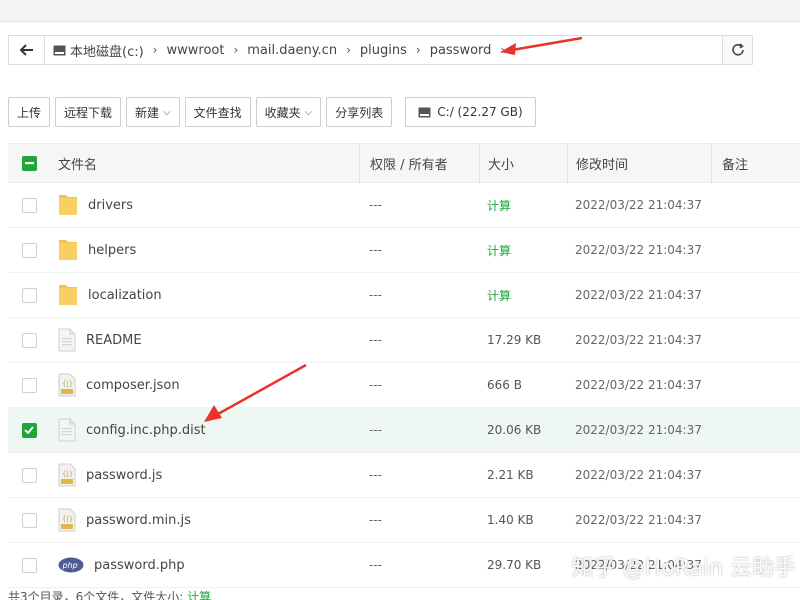 Image resolution: width=800 pixels, height=600 pixels. What do you see at coordinates (514, 565) in the screenshot?
I see `size-cell: 29.70 KB` at bounding box center [514, 565].